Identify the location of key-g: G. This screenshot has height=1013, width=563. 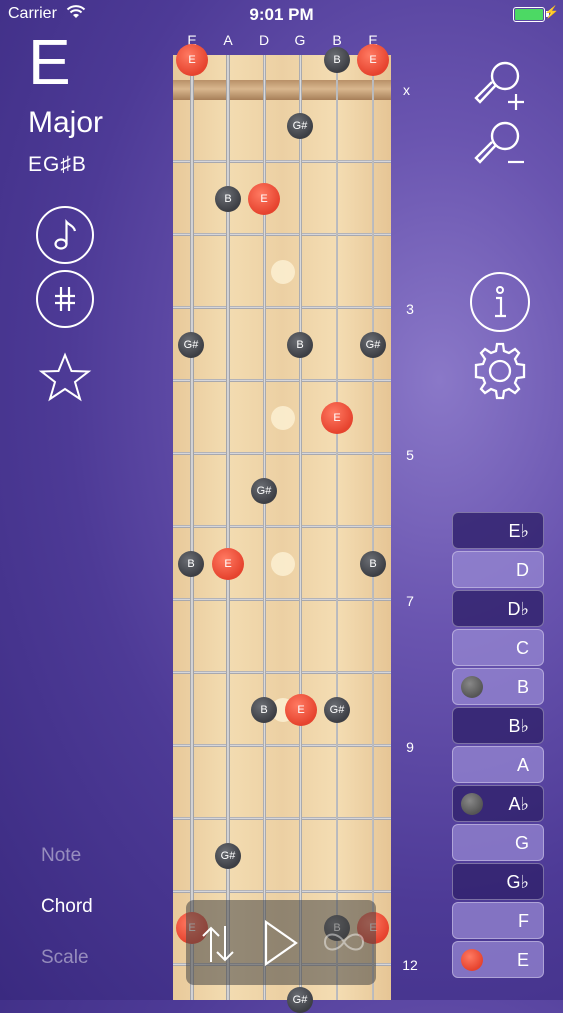
(498, 842).